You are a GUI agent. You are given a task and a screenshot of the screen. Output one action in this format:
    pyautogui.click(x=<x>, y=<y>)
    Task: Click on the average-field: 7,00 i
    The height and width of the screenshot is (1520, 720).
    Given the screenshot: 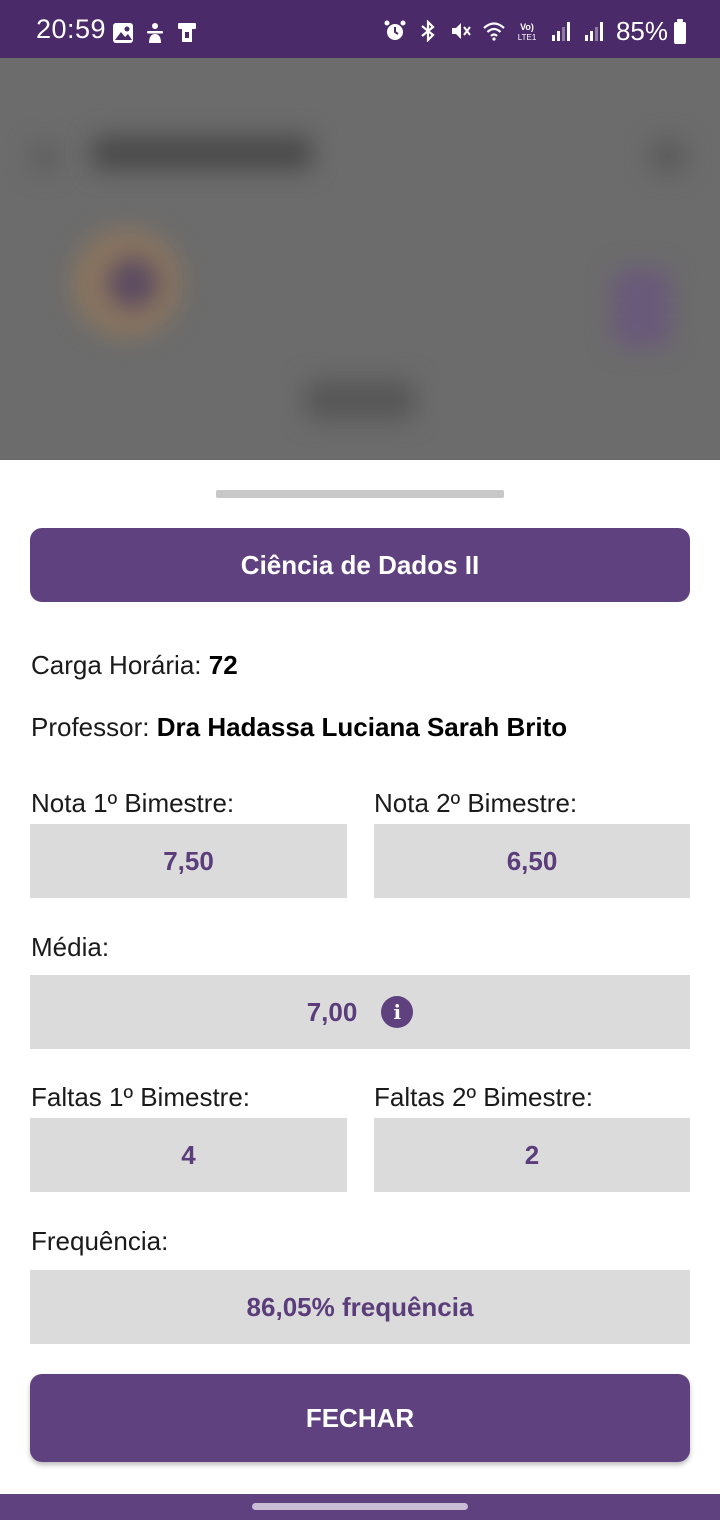 What is the action you would take?
    pyautogui.click(x=360, y=1012)
    